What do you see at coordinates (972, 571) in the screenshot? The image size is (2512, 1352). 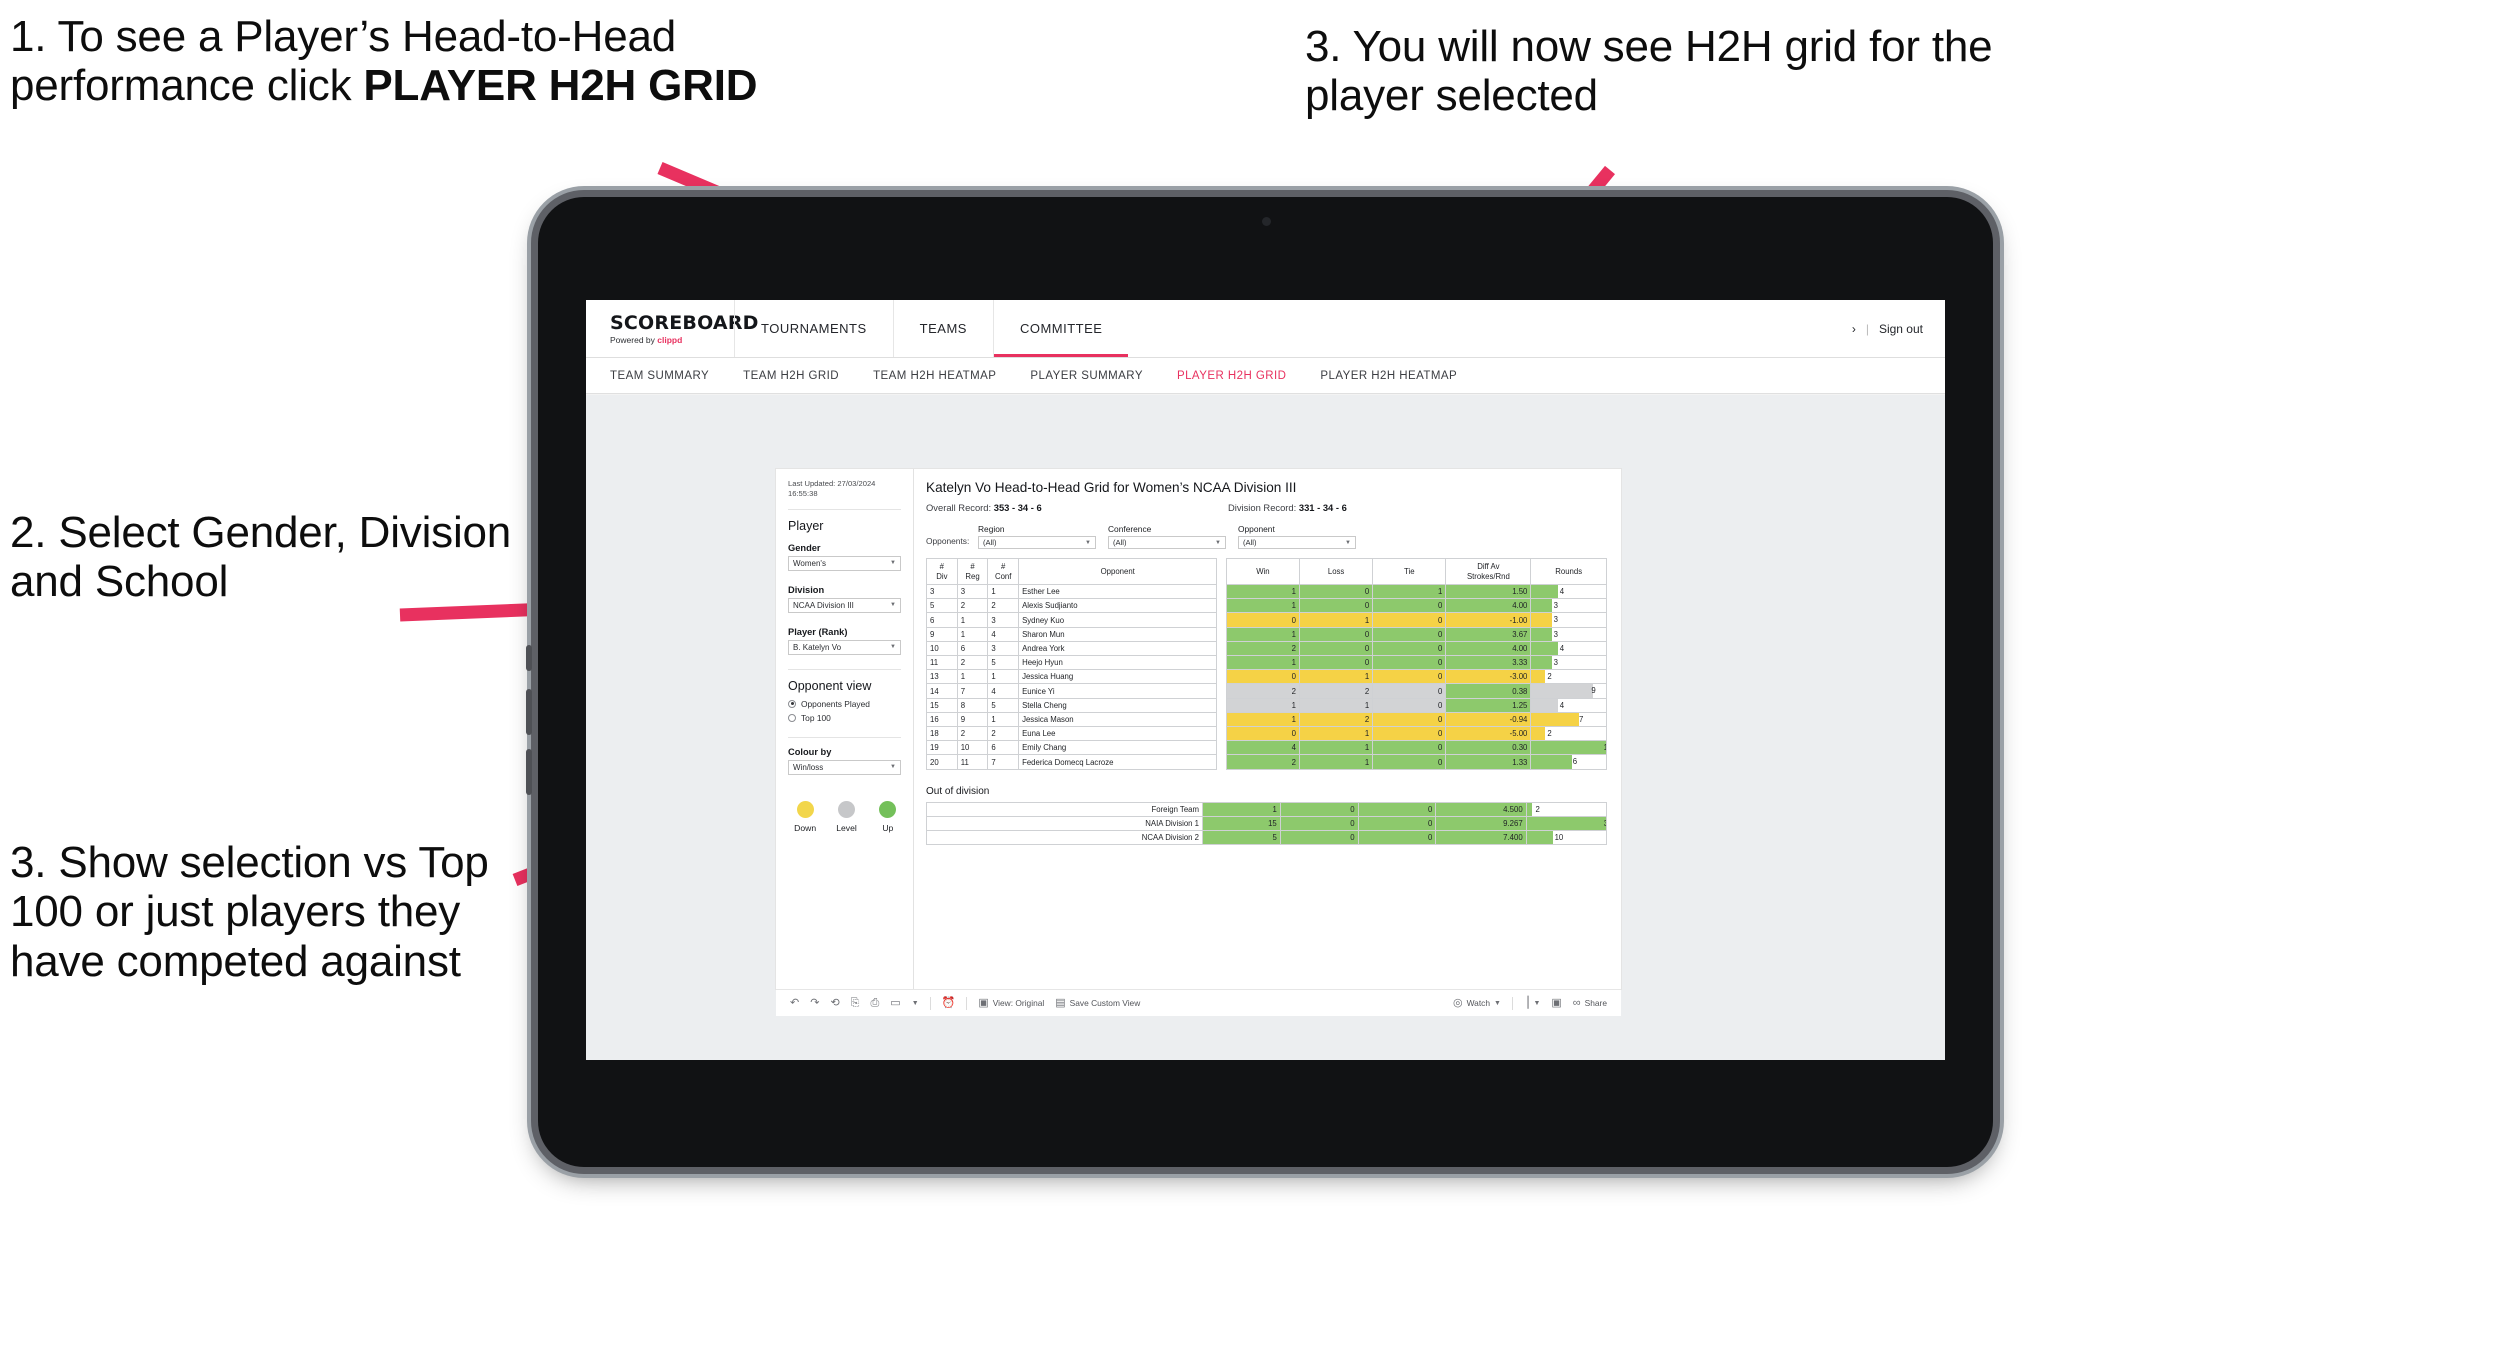 I see `header-reg: # Reg` at bounding box center [972, 571].